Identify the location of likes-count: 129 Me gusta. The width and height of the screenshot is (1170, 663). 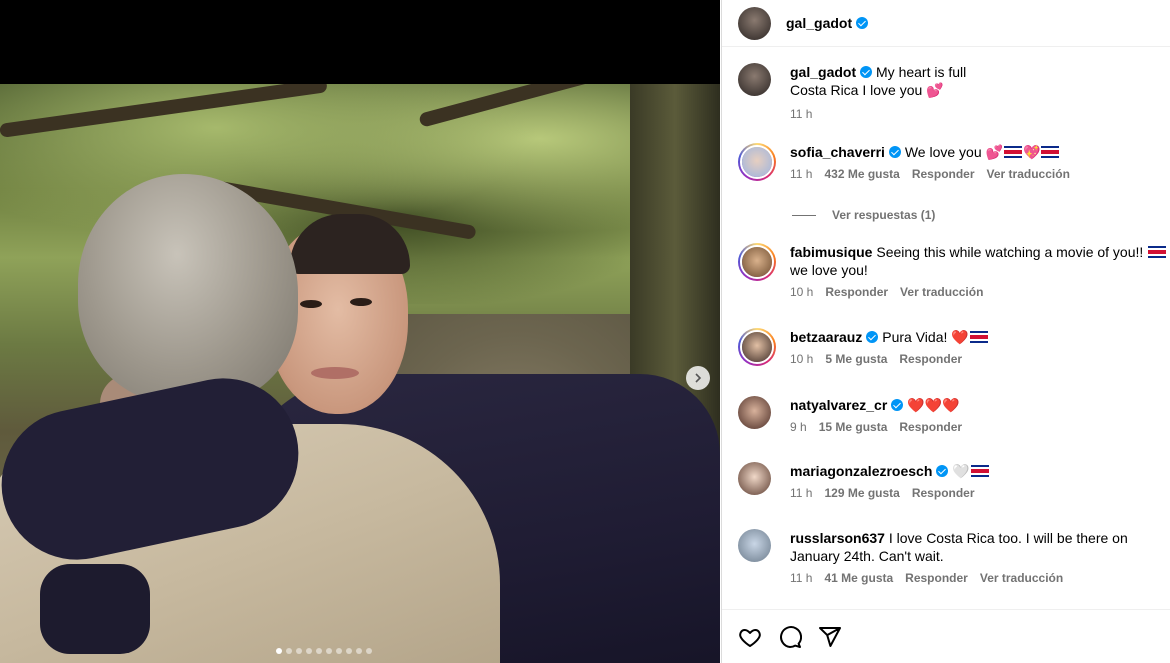
(861, 493).